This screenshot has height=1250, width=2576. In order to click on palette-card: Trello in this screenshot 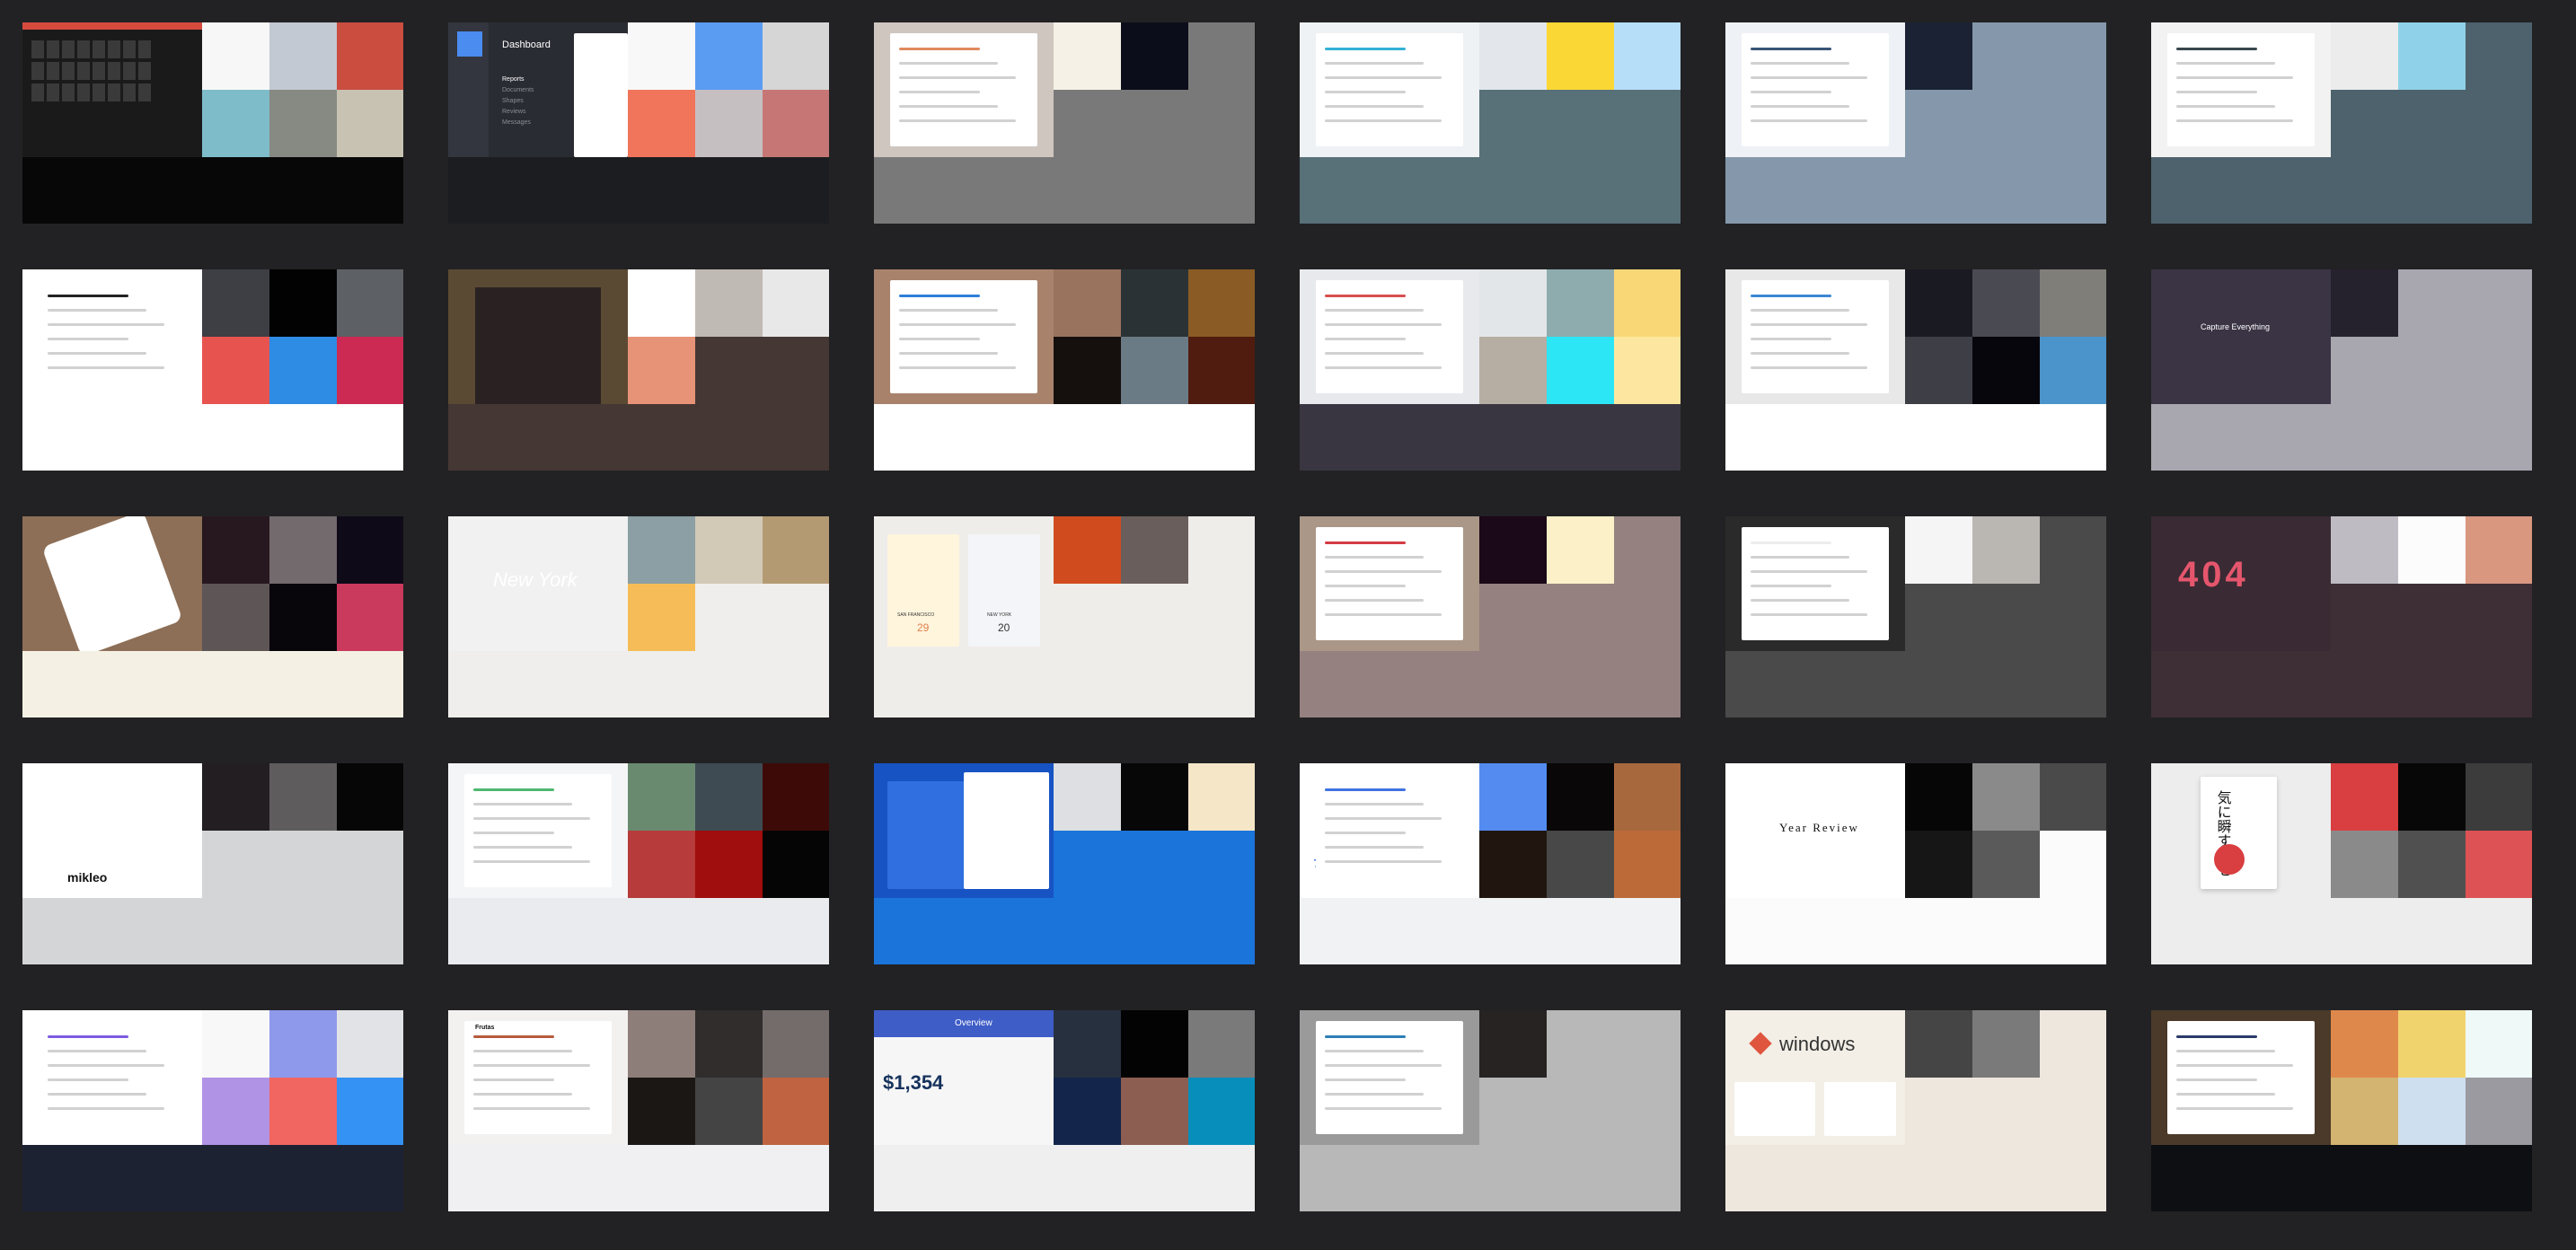, I will do `click(1490, 863)`.